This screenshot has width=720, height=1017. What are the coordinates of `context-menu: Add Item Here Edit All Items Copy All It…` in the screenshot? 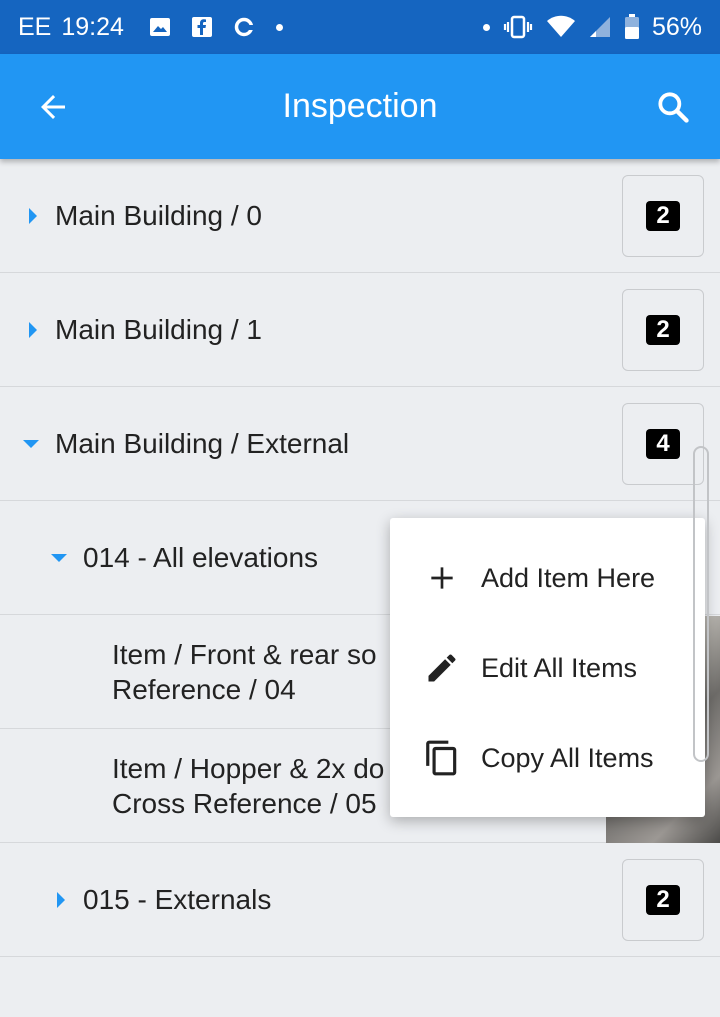 It's located at (547, 667).